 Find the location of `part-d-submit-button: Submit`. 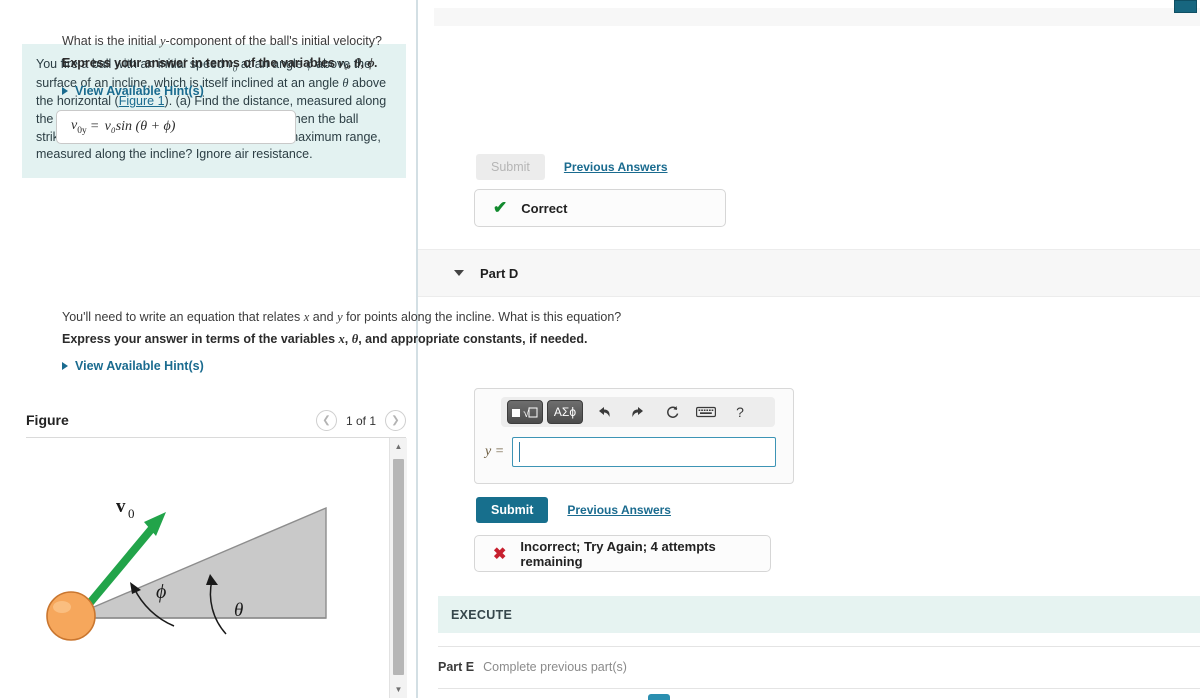

part-d-submit-button: Submit is located at coordinates (512, 510).